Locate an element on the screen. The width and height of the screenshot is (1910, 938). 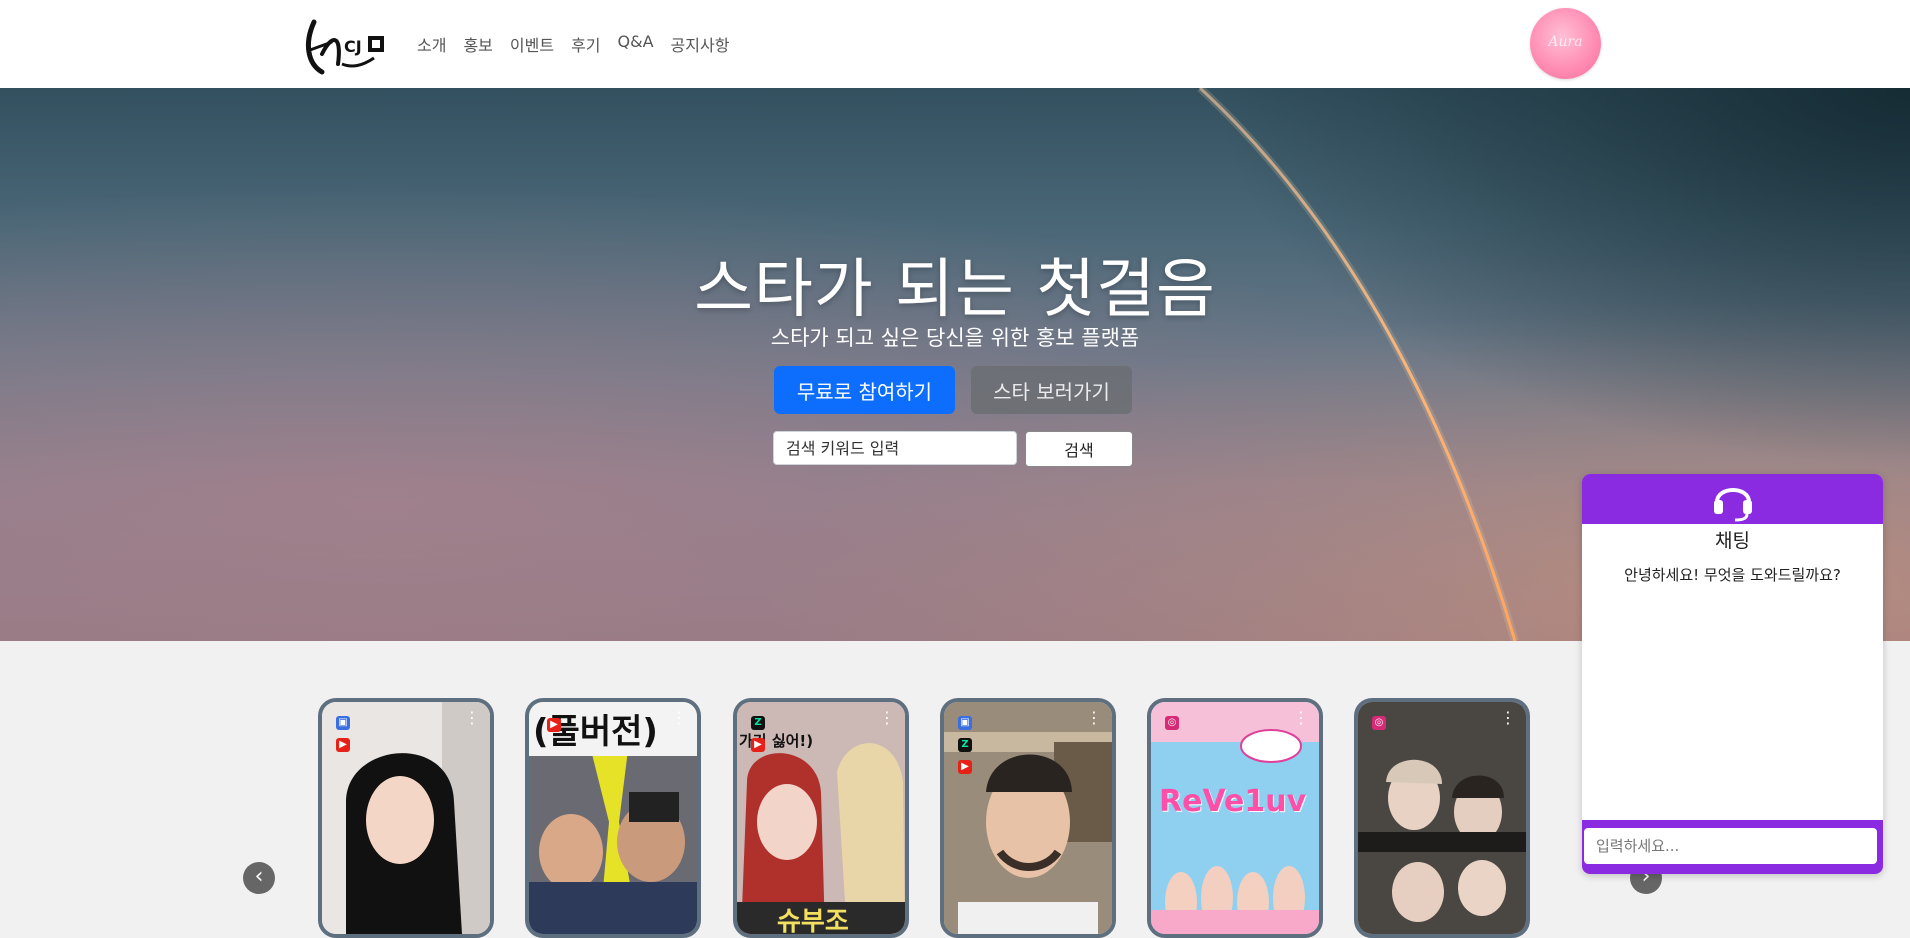
nav-item-promo: 홍보 is located at coordinates (477, 44).